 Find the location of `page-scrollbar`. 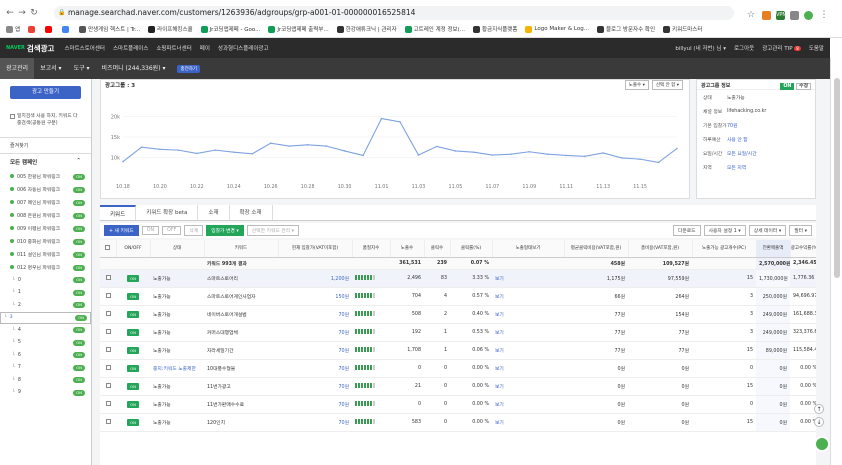

page-scrollbar is located at coordinates (836, 261).